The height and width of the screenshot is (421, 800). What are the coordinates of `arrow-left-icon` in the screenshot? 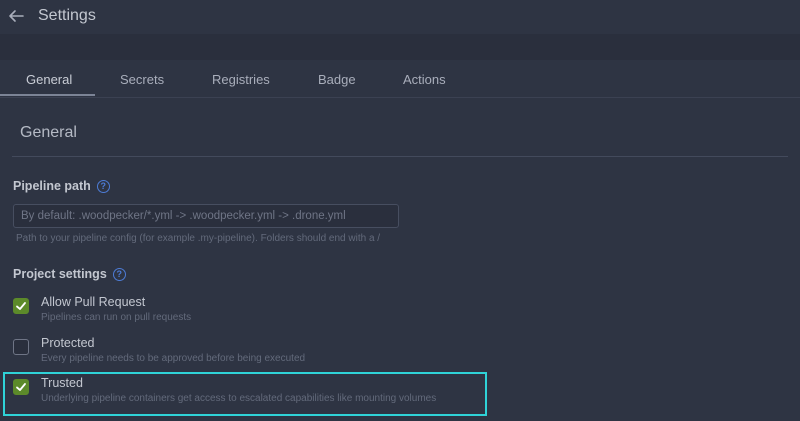 It's located at (16, 16).